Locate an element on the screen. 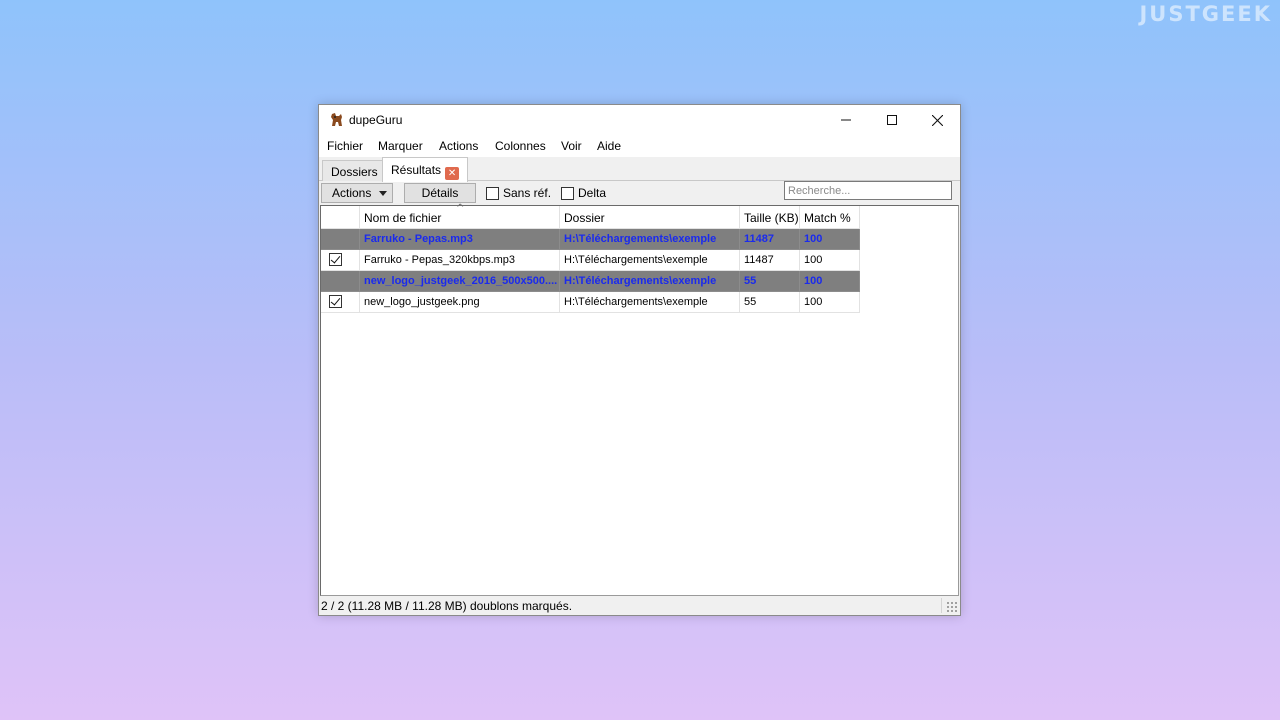  delta-label: Delta is located at coordinates (592, 193).